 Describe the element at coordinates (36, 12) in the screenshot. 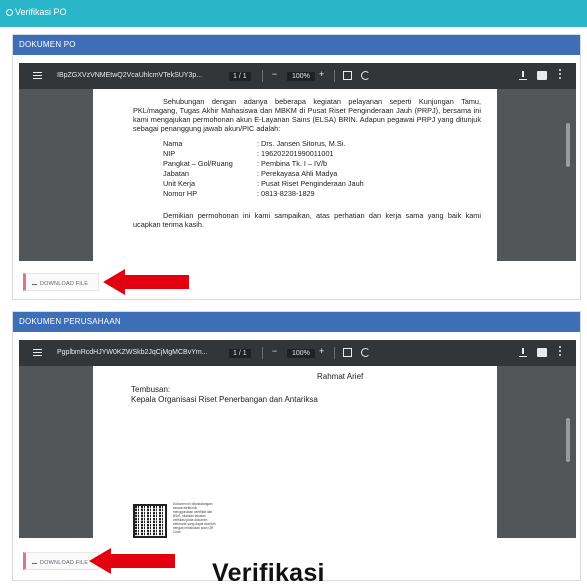

I see `page-title: Verifikasi PO` at that location.